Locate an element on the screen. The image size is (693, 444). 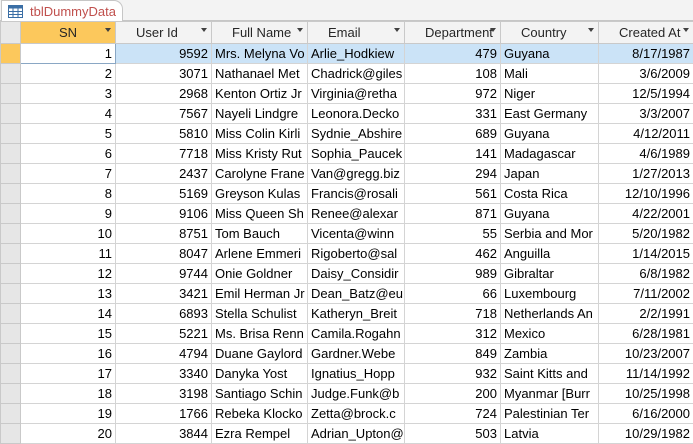
table-cell: 3 is located at coordinates (68, 94).